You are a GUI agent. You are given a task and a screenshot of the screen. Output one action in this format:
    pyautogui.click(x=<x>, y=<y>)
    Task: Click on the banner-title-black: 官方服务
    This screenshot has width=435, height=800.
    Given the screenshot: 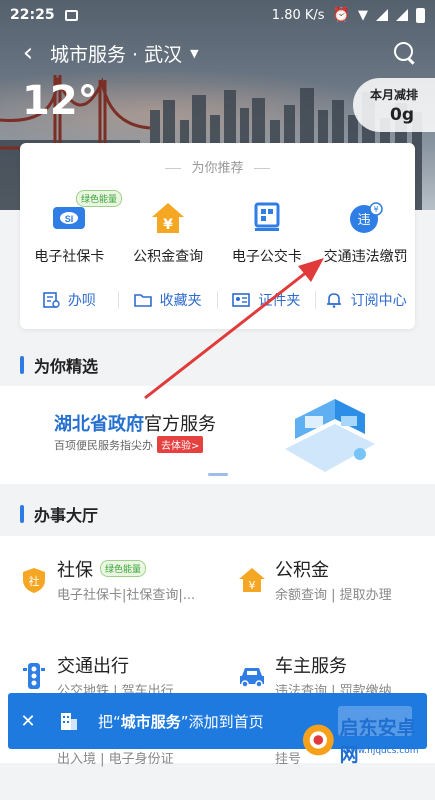 What is the action you would take?
    pyautogui.click(x=180, y=424)
    